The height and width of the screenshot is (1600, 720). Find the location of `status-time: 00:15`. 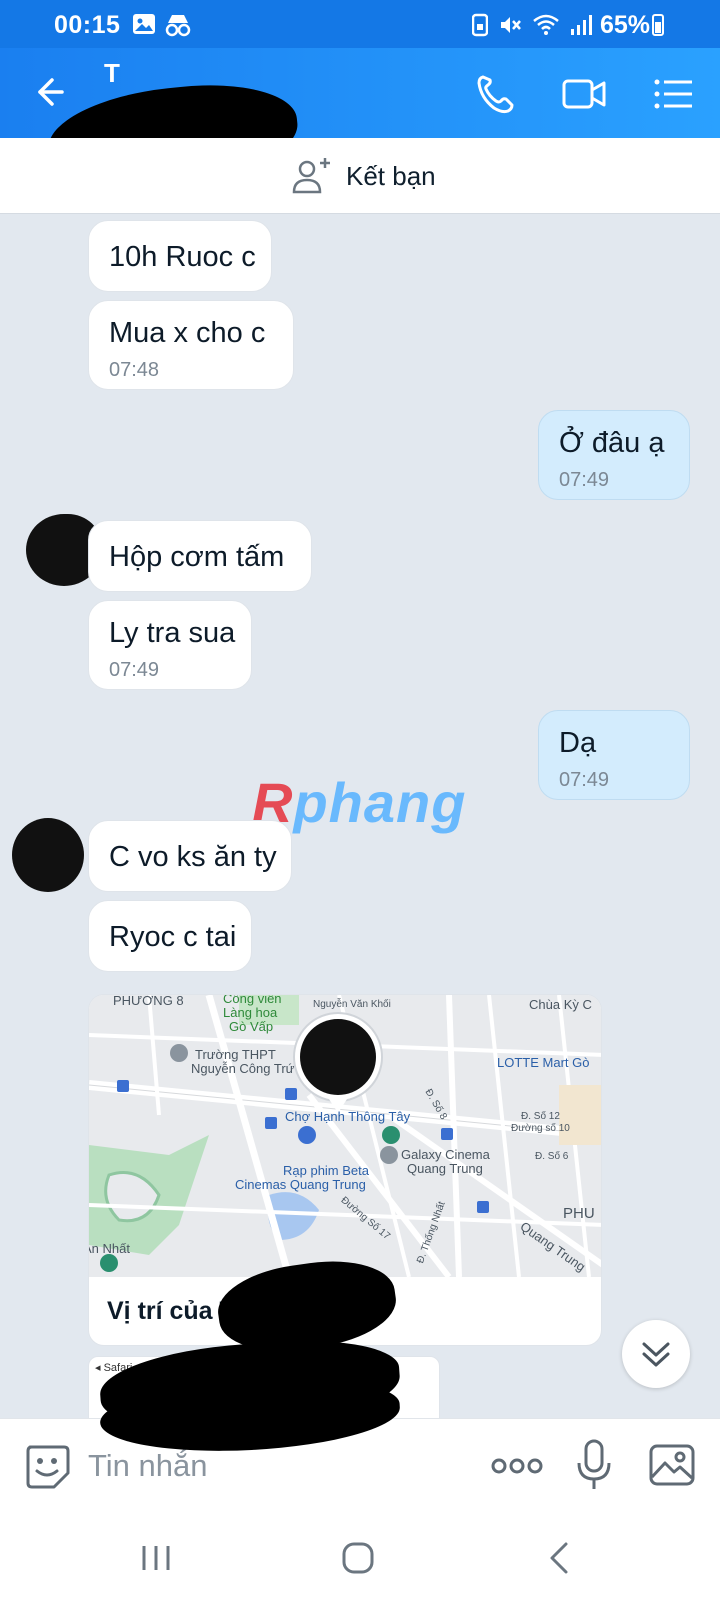

status-time: 00:15 is located at coordinates (87, 25).